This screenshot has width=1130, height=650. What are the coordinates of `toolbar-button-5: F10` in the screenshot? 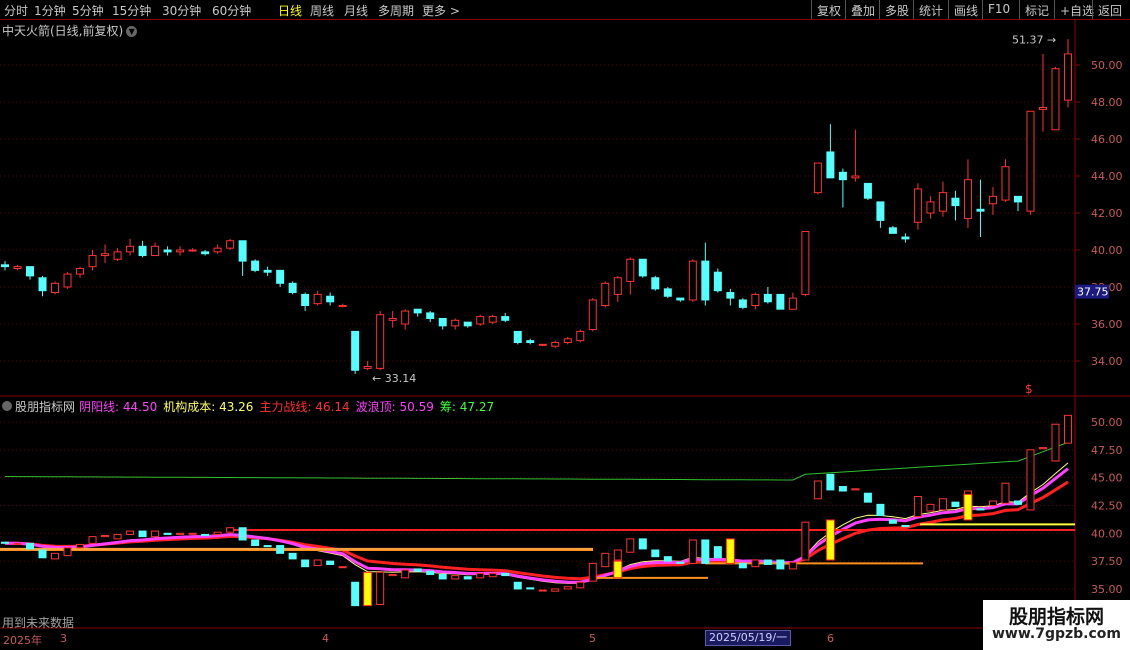 It's located at (1000, 9).